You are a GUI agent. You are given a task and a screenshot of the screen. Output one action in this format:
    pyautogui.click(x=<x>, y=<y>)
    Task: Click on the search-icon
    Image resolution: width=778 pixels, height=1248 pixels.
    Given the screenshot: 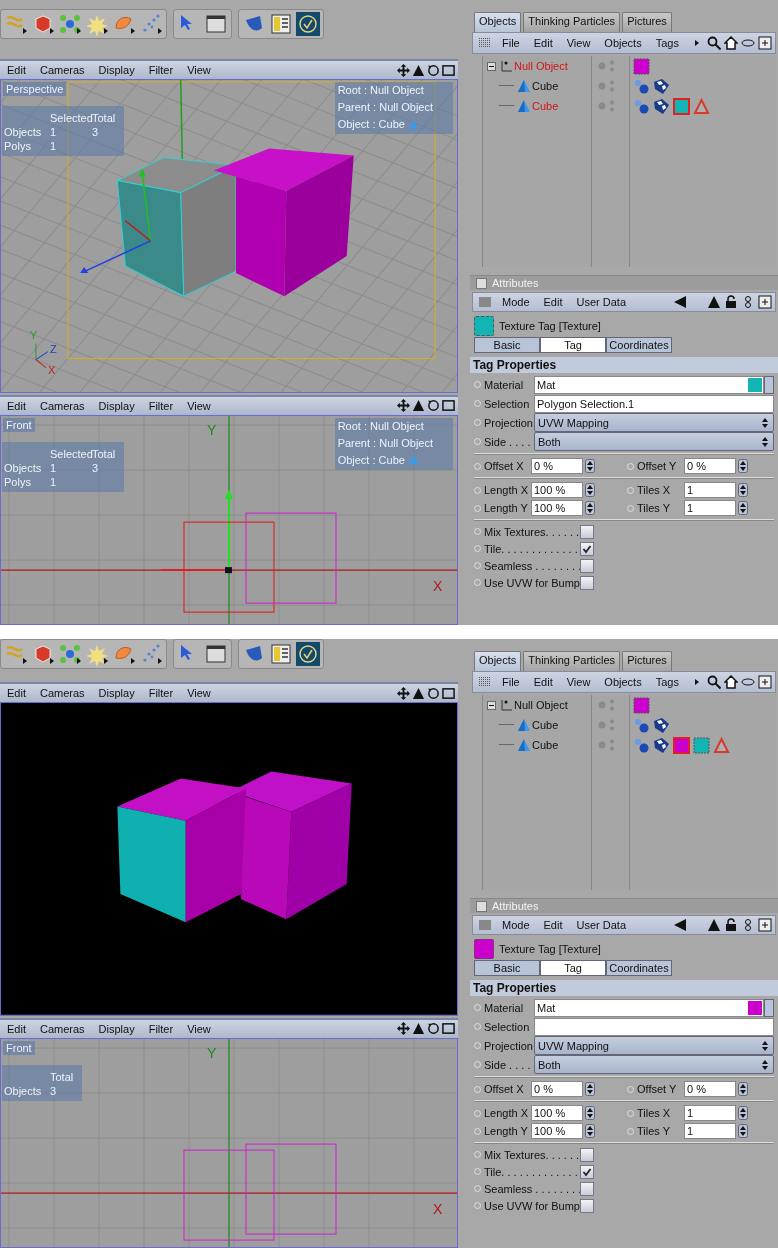 What is the action you would take?
    pyautogui.click(x=714, y=43)
    